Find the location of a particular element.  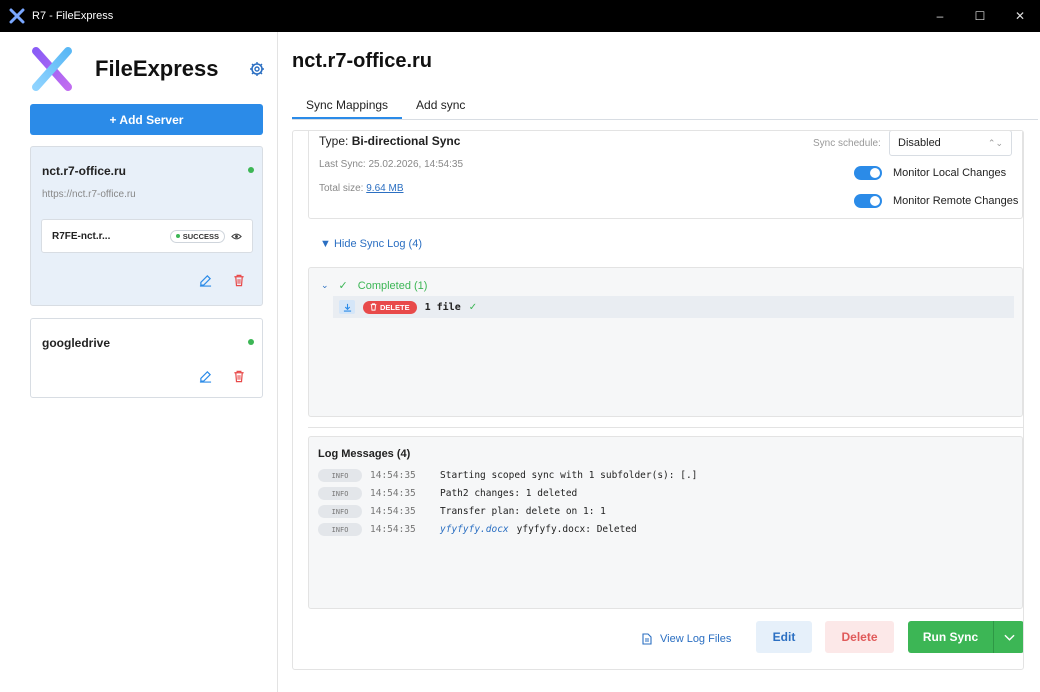

server-url: https://nct.r7-office.ru is located at coordinates (89, 194).